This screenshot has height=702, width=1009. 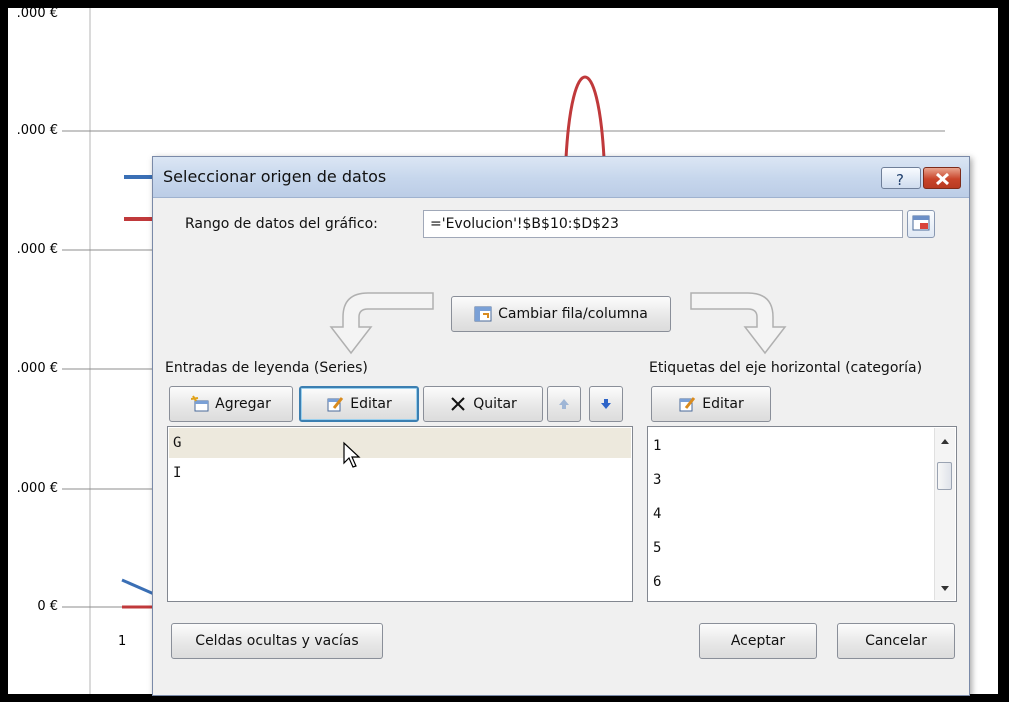 I want to click on help-icon: ?, so click(x=900, y=180).